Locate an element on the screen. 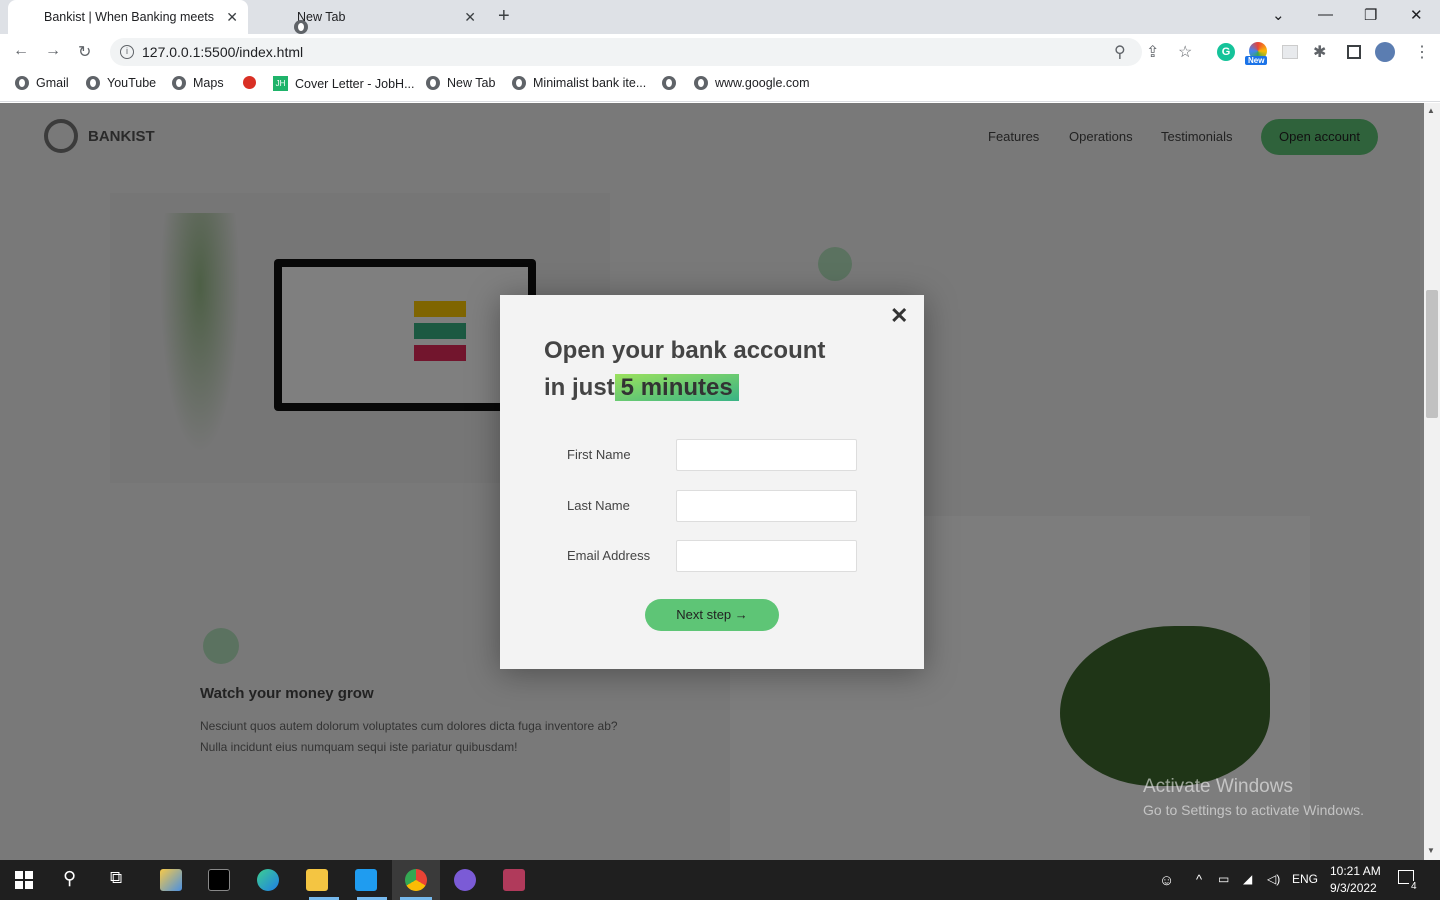 The image size is (1440, 900). email-label: Email Address is located at coordinates (609, 555).